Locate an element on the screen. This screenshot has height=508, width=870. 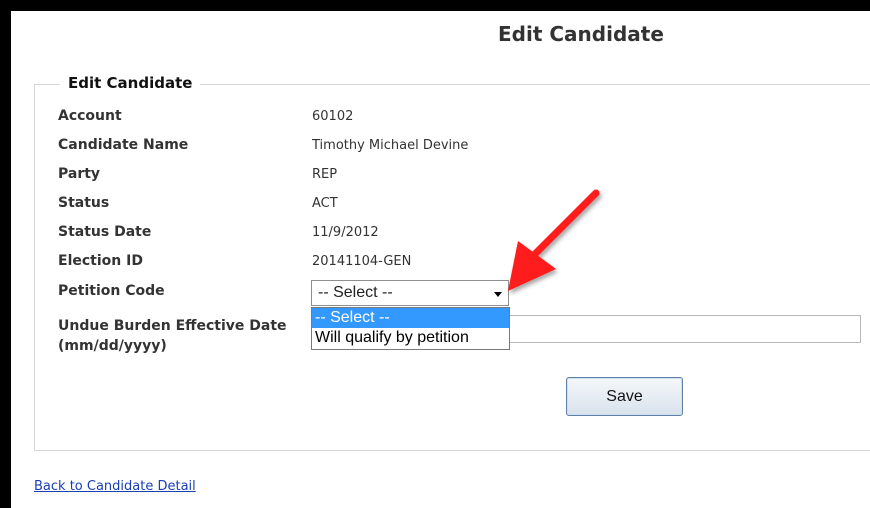
status-label: Status is located at coordinates (84, 203).